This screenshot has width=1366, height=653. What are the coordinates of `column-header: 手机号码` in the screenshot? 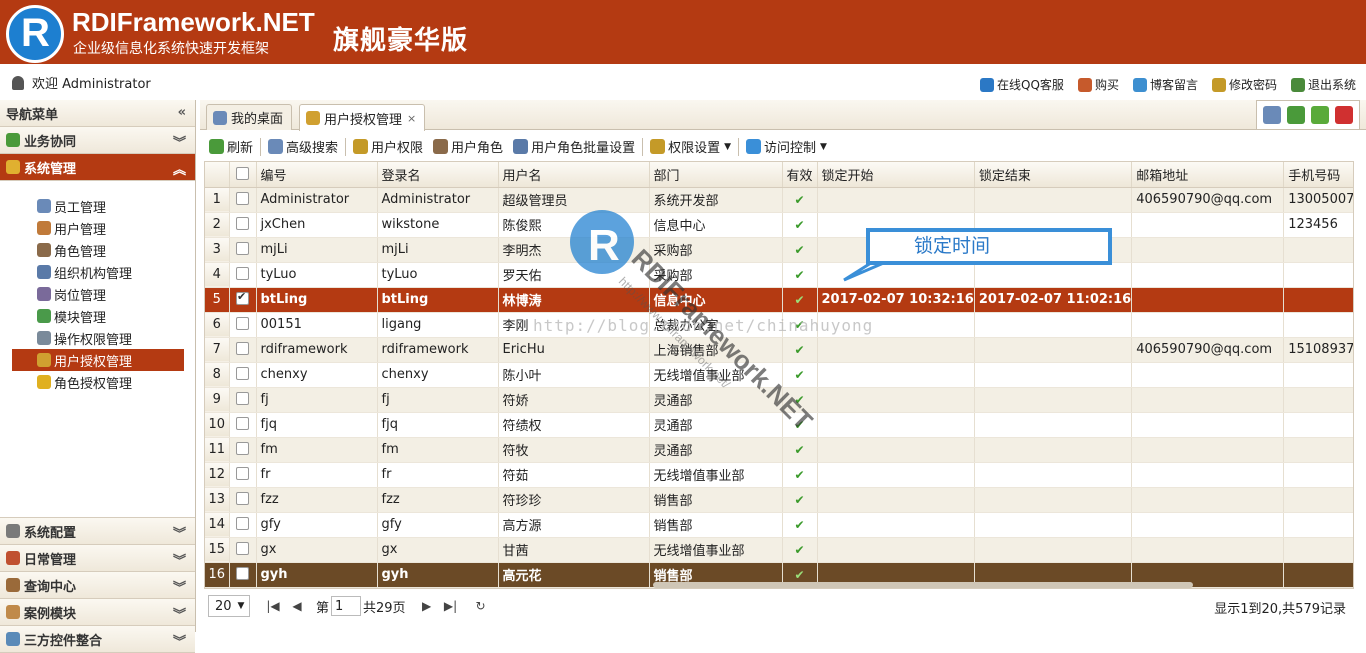 It's located at (1318, 175).